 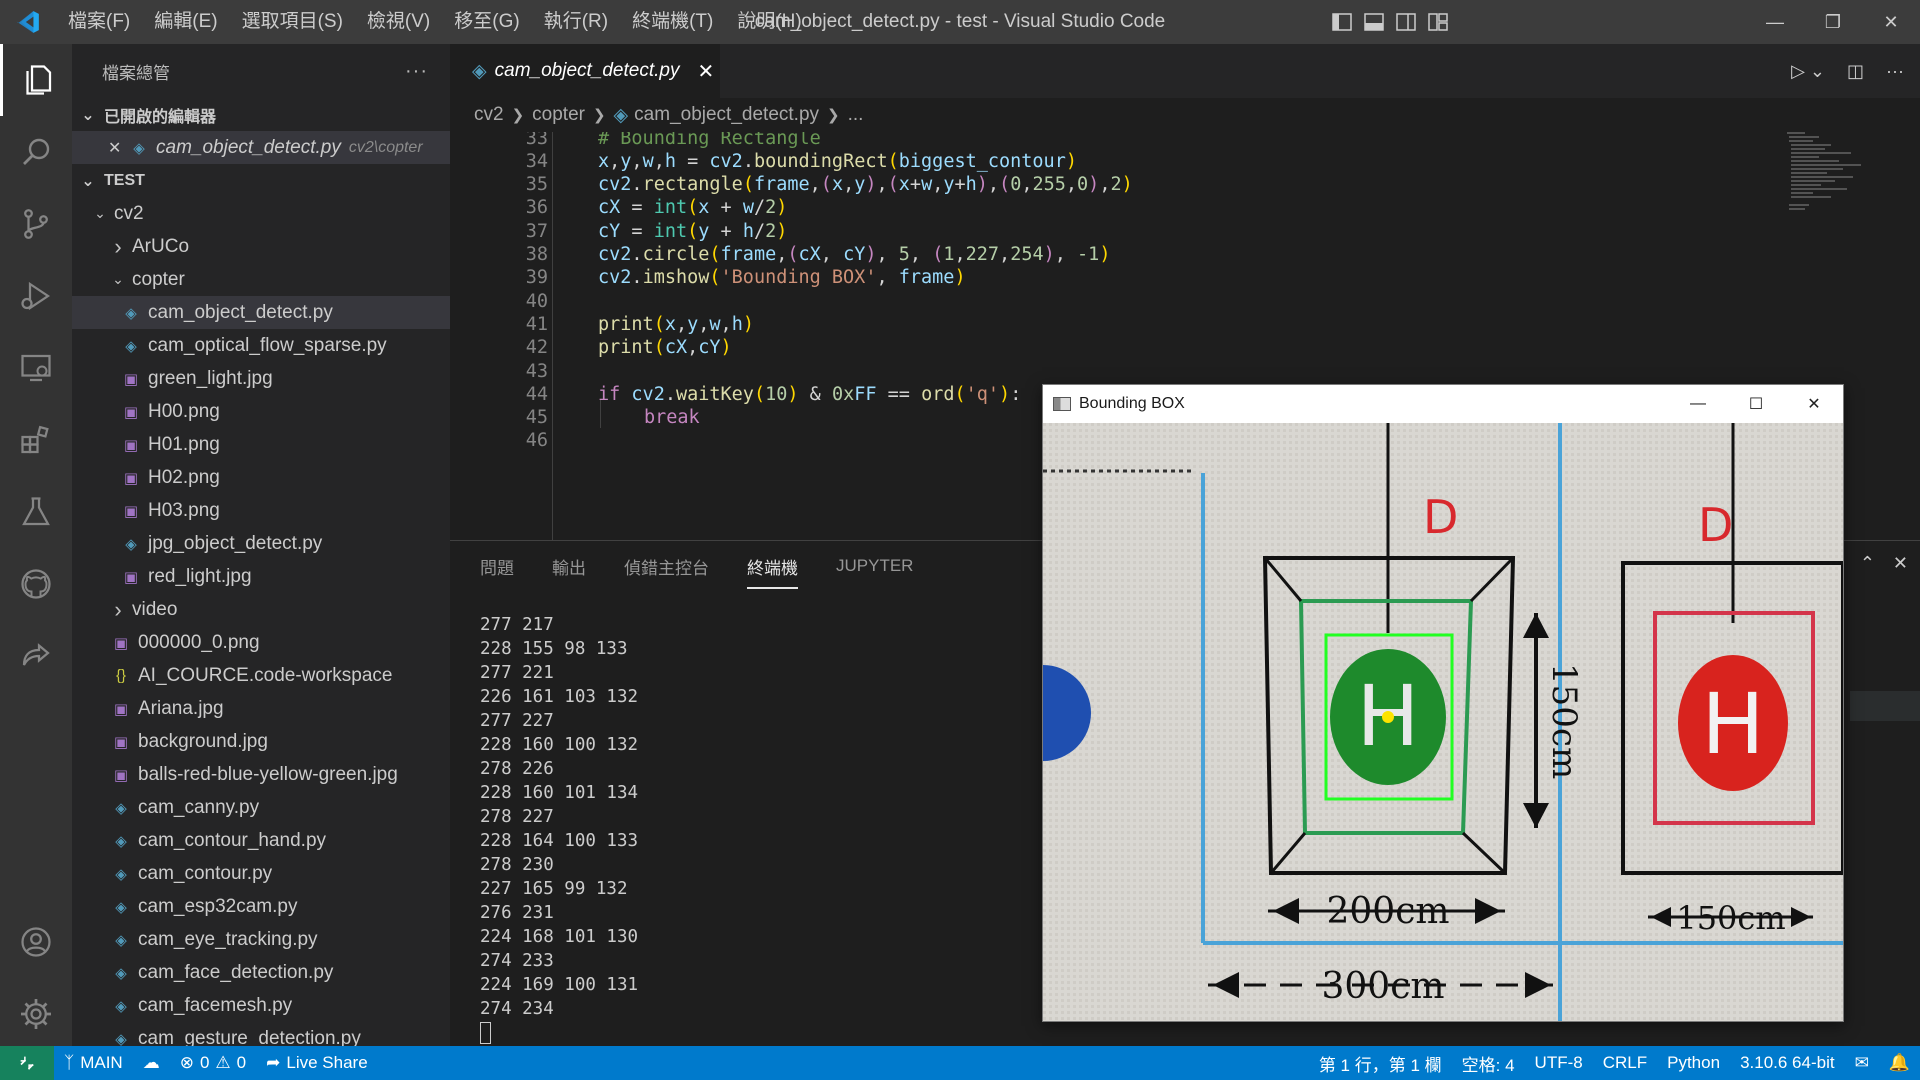 What do you see at coordinates (261, 972) in the screenshot?
I see `tree-file: ◈ cam_face_detection.py` at bounding box center [261, 972].